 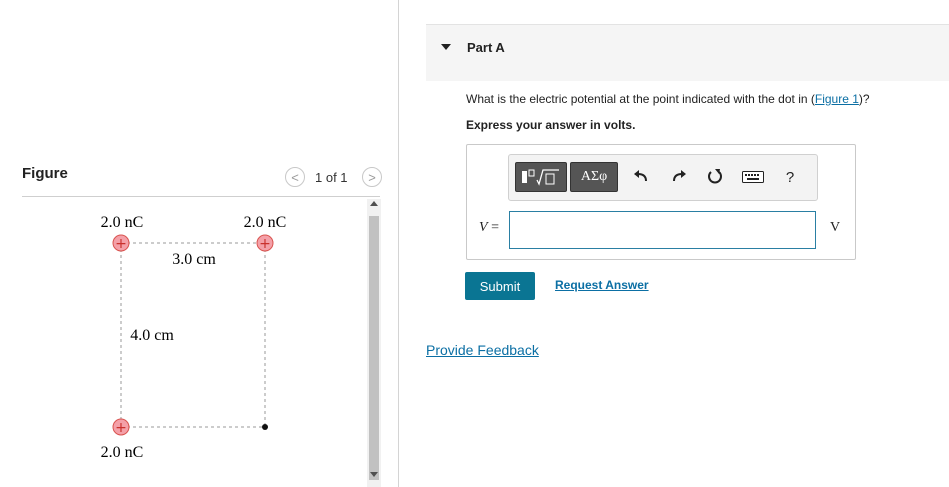 I want to click on reset-button, so click(x=715, y=177).